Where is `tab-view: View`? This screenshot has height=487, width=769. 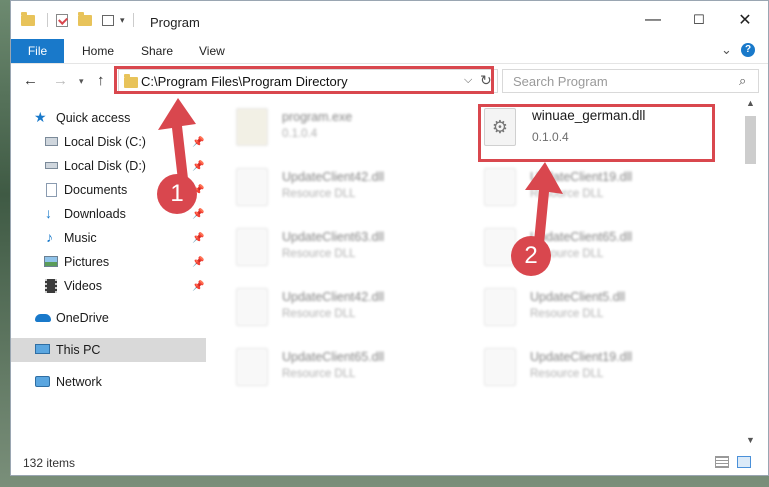
tab-view: View is located at coordinates (212, 51).